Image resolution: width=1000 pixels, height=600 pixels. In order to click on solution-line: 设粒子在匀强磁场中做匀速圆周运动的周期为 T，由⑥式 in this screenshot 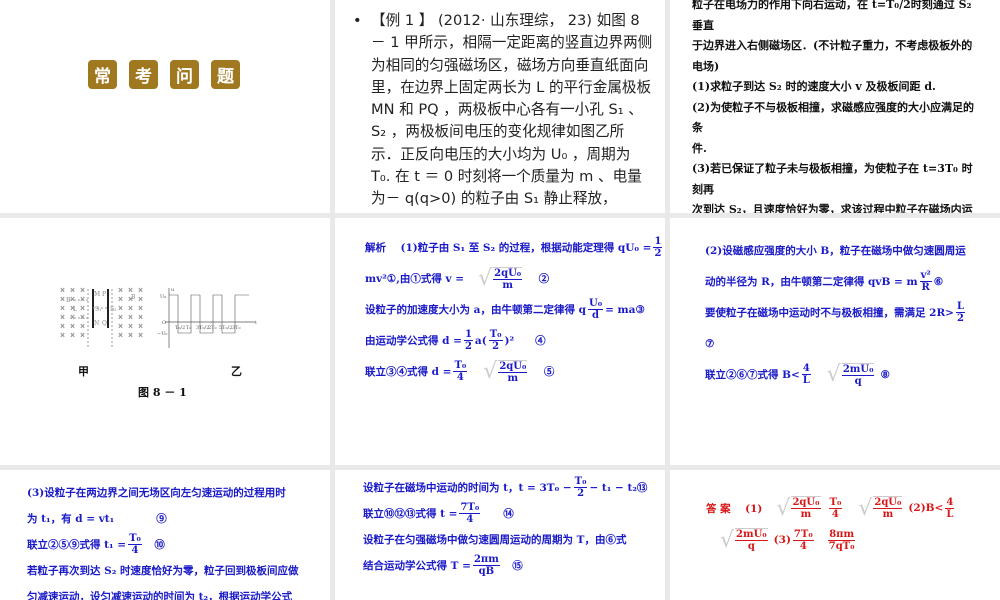, I will do `click(505, 539)`.